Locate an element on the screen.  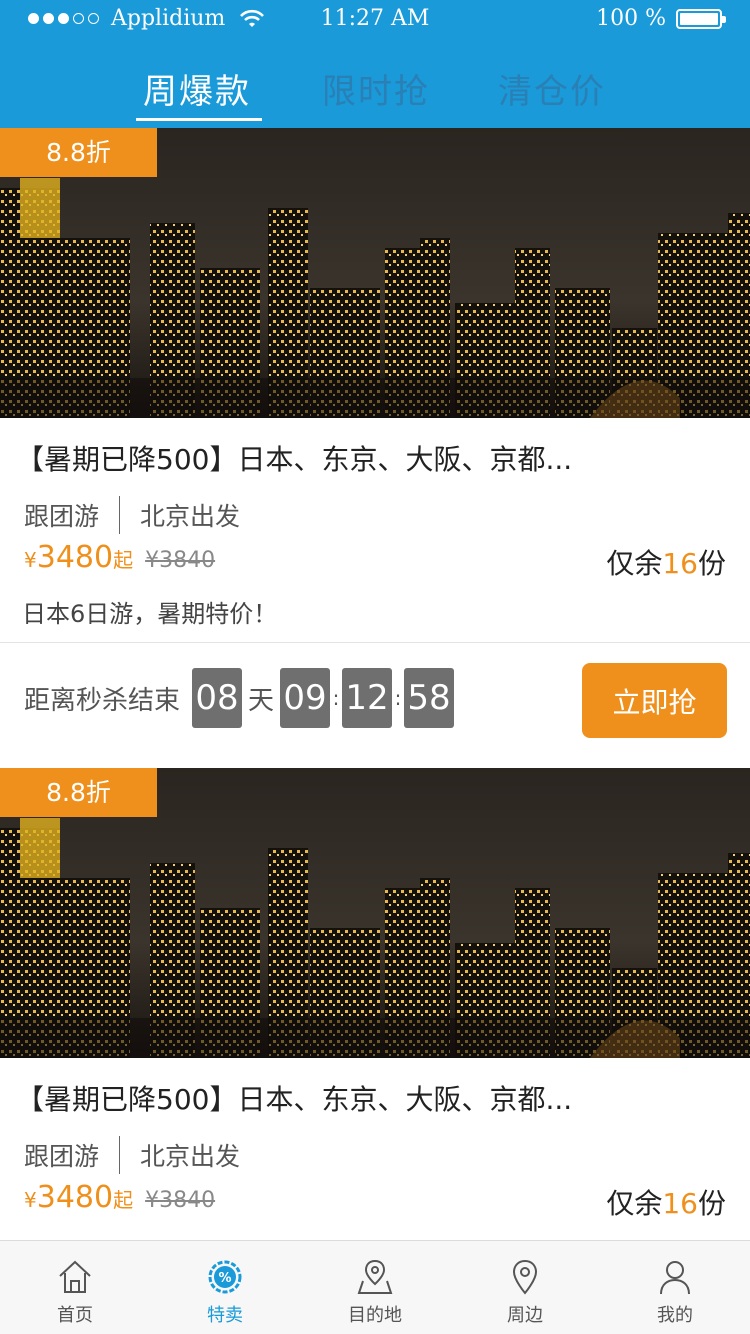
location-pin-icon is located at coordinates (525, 1277).